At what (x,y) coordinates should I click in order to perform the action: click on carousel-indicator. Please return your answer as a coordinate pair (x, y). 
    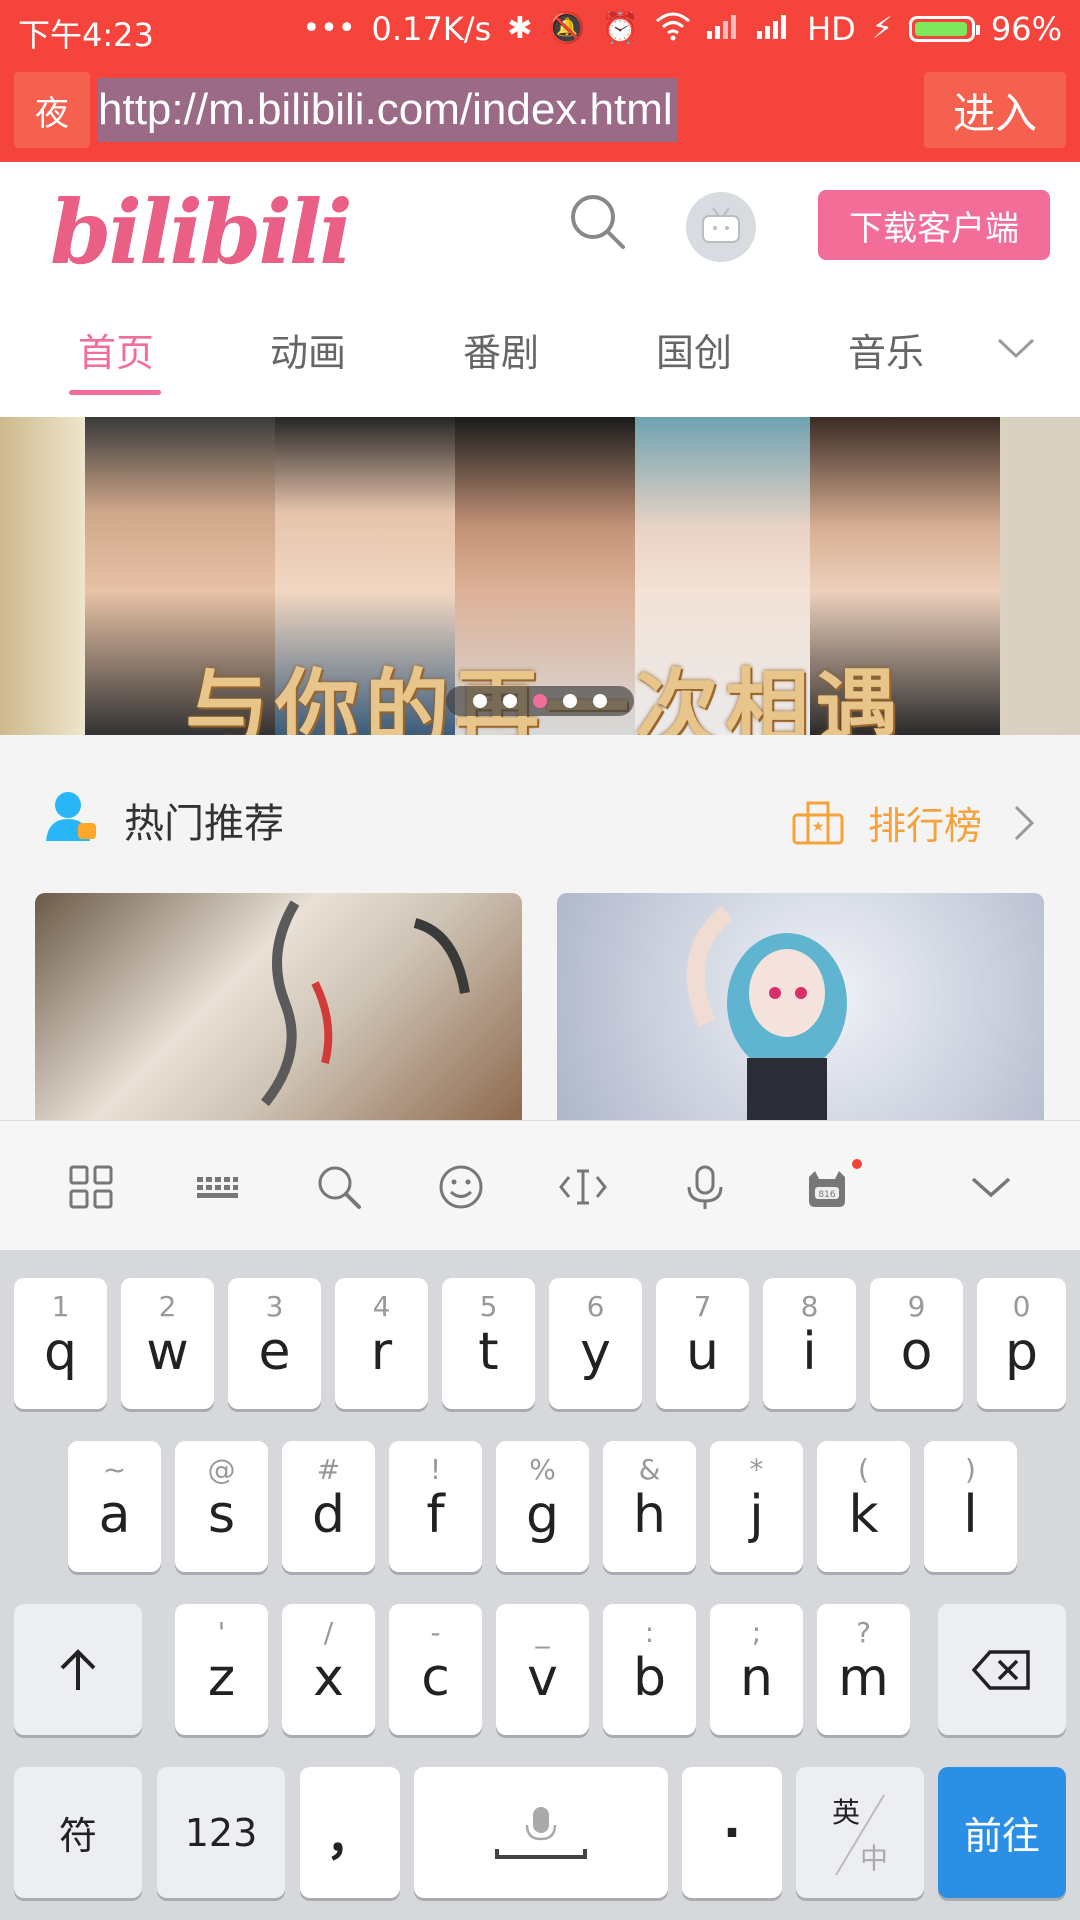
    Looking at the image, I should click on (540, 701).